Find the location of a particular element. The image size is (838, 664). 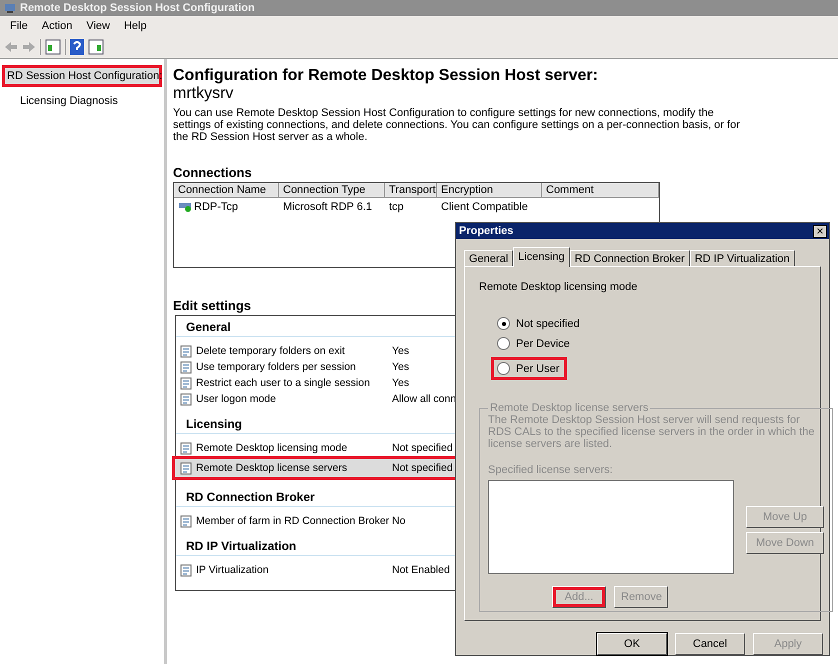

tab: RD Connection Broker is located at coordinates (630, 258).